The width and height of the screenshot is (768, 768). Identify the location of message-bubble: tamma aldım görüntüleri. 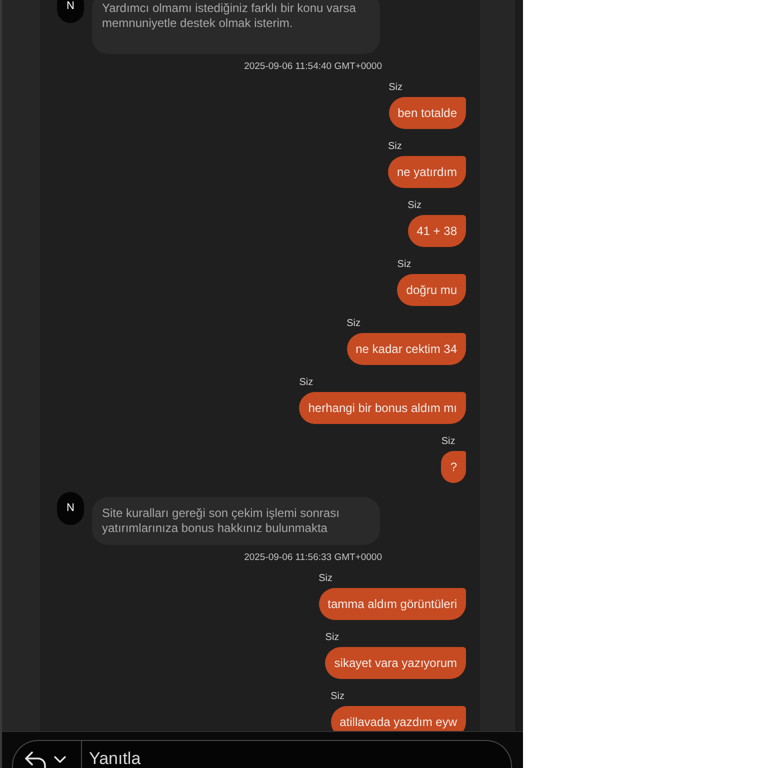
(392, 604).